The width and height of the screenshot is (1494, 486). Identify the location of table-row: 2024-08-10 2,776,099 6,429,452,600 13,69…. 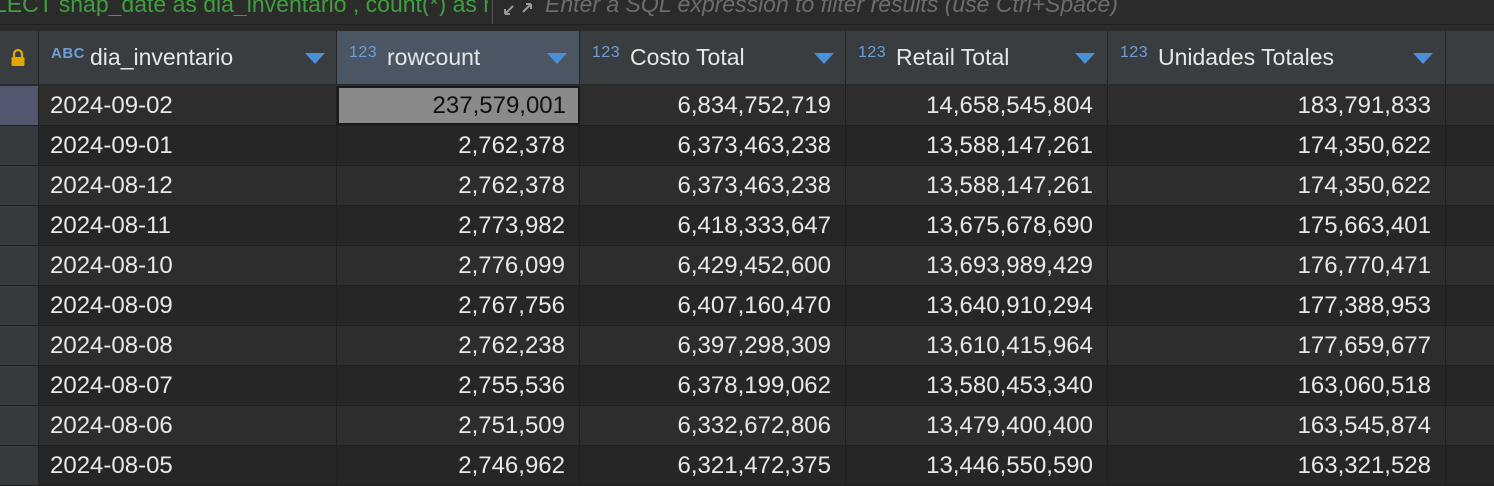
(766, 266).